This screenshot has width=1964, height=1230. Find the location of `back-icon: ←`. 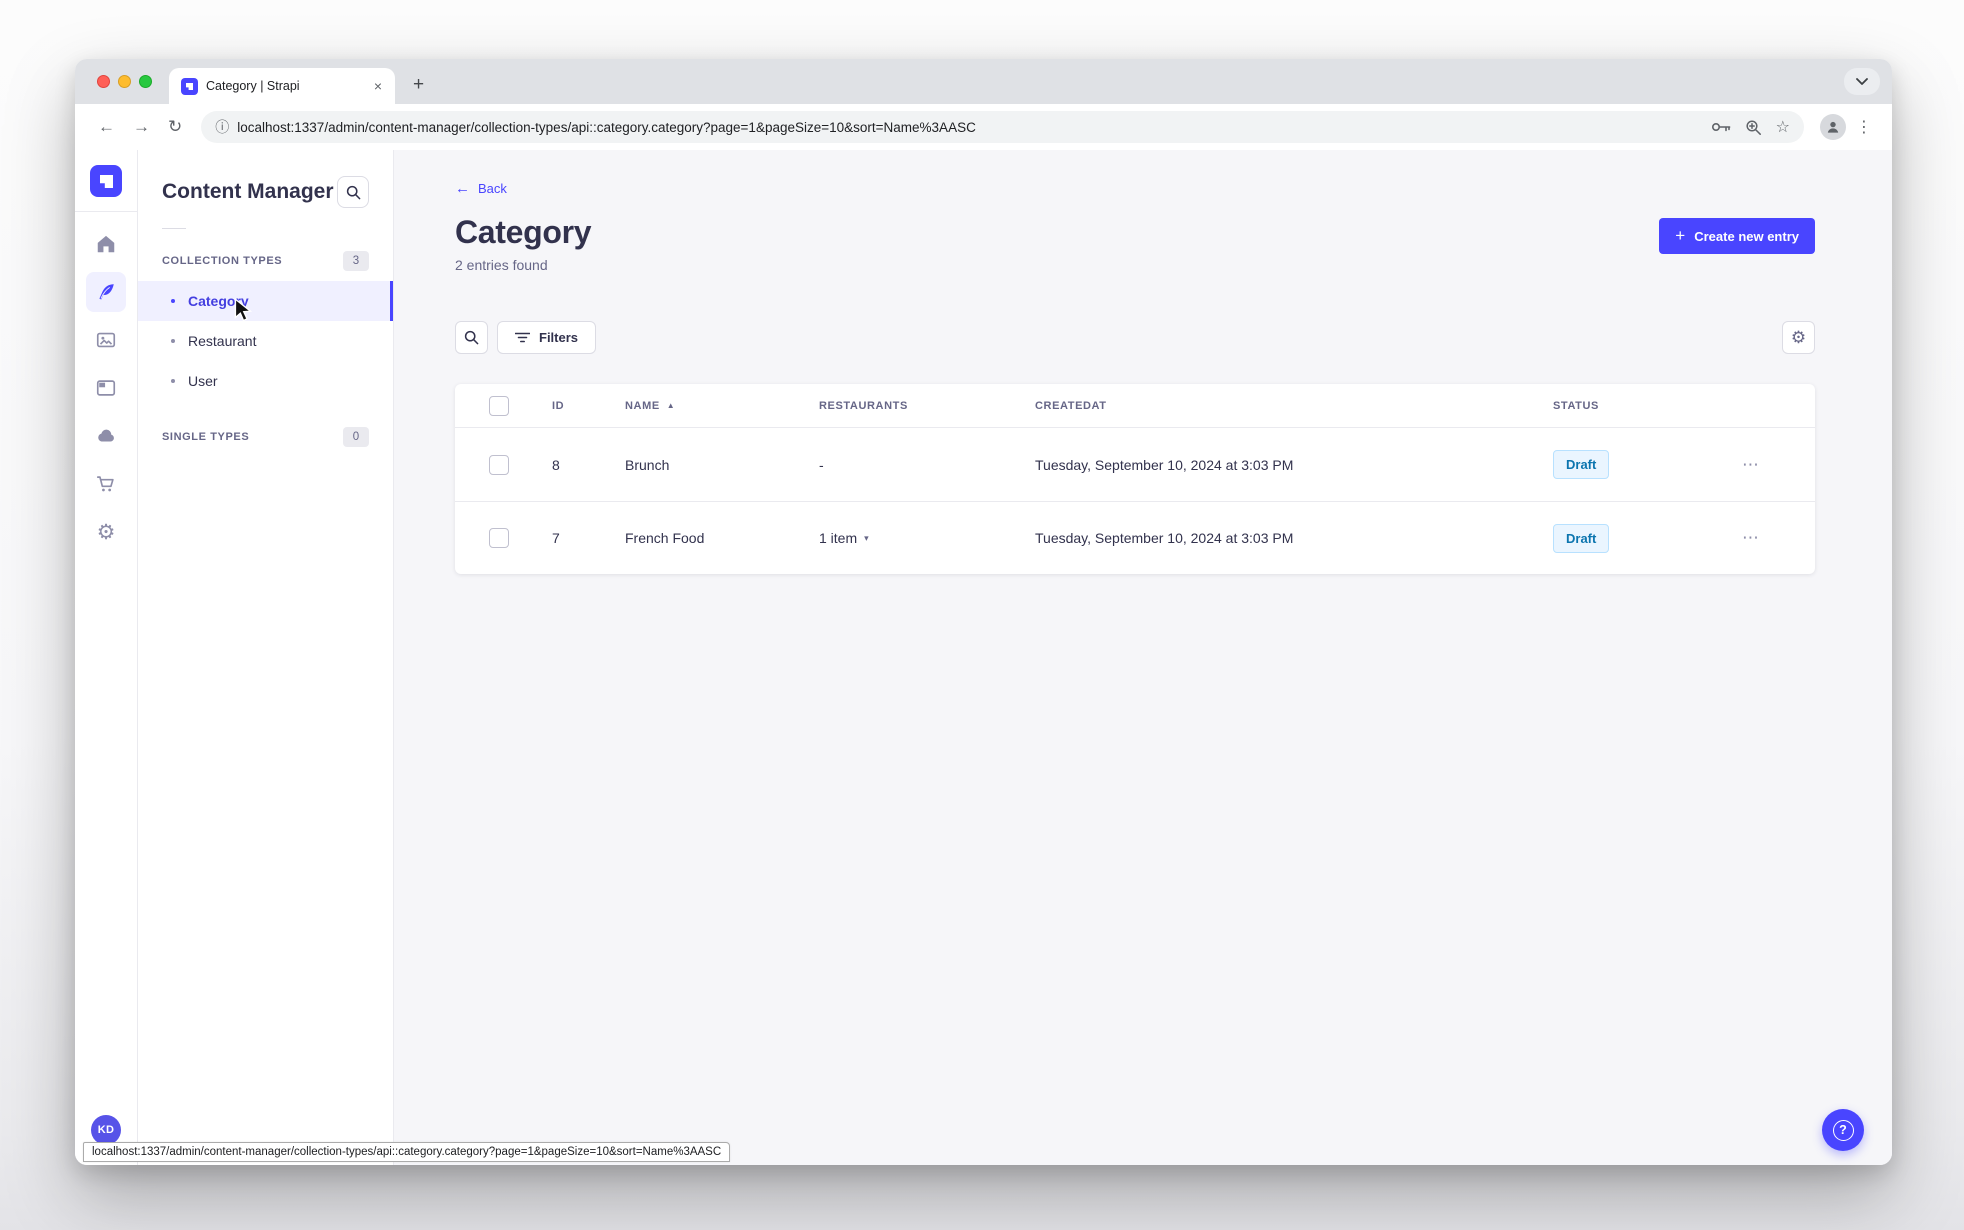

back-icon: ← is located at coordinates (106, 127).